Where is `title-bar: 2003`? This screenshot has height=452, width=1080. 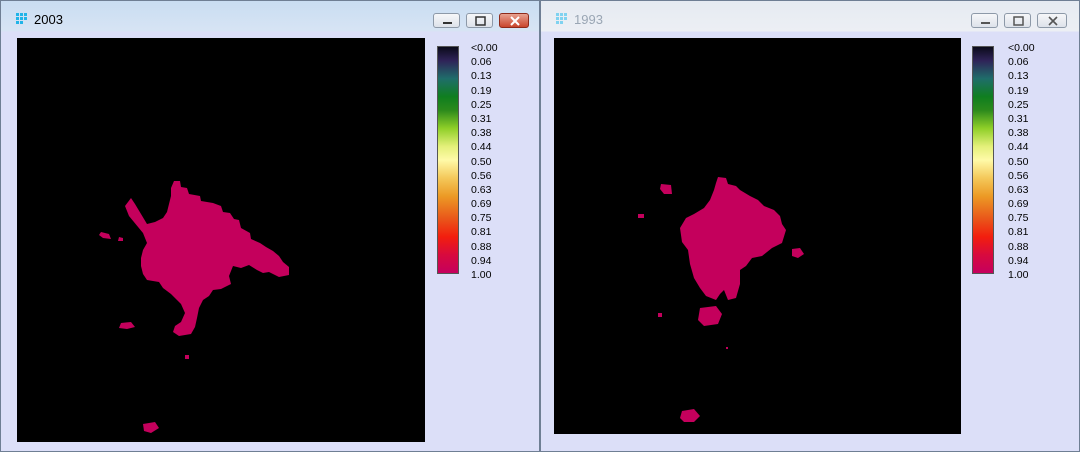 title-bar: 2003 is located at coordinates (270, 18).